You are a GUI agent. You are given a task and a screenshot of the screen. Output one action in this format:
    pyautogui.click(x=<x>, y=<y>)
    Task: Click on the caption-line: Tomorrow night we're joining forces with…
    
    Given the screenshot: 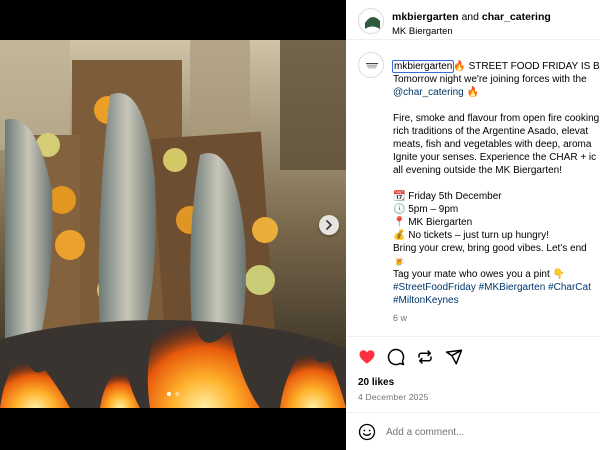 What is the action you would take?
    pyautogui.click(x=490, y=79)
    